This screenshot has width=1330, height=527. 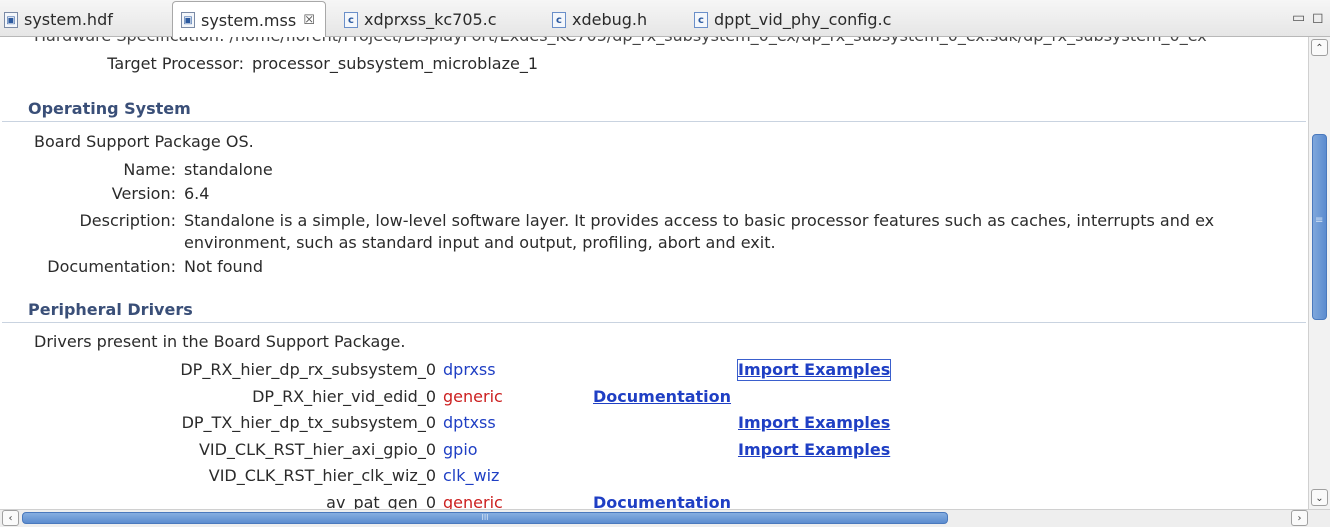 What do you see at coordinates (308, 369) in the screenshot?
I see `driver-instance-name: DP_RX_hier_dp_rx_subsystem_0` at bounding box center [308, 369].